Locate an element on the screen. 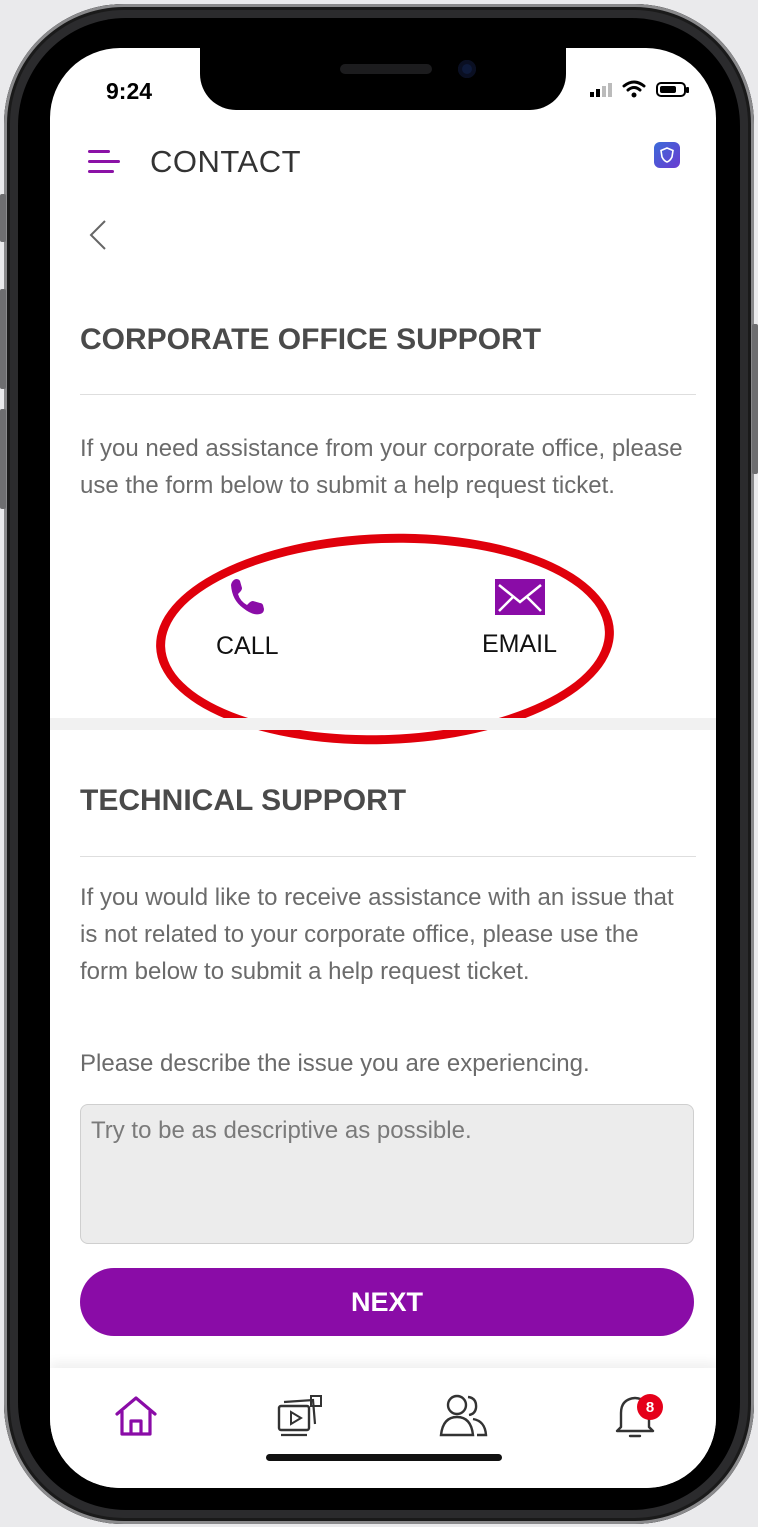 The width and height of the screenshot is (758, 1527). tab-home is located at coordinates (136, 1416).